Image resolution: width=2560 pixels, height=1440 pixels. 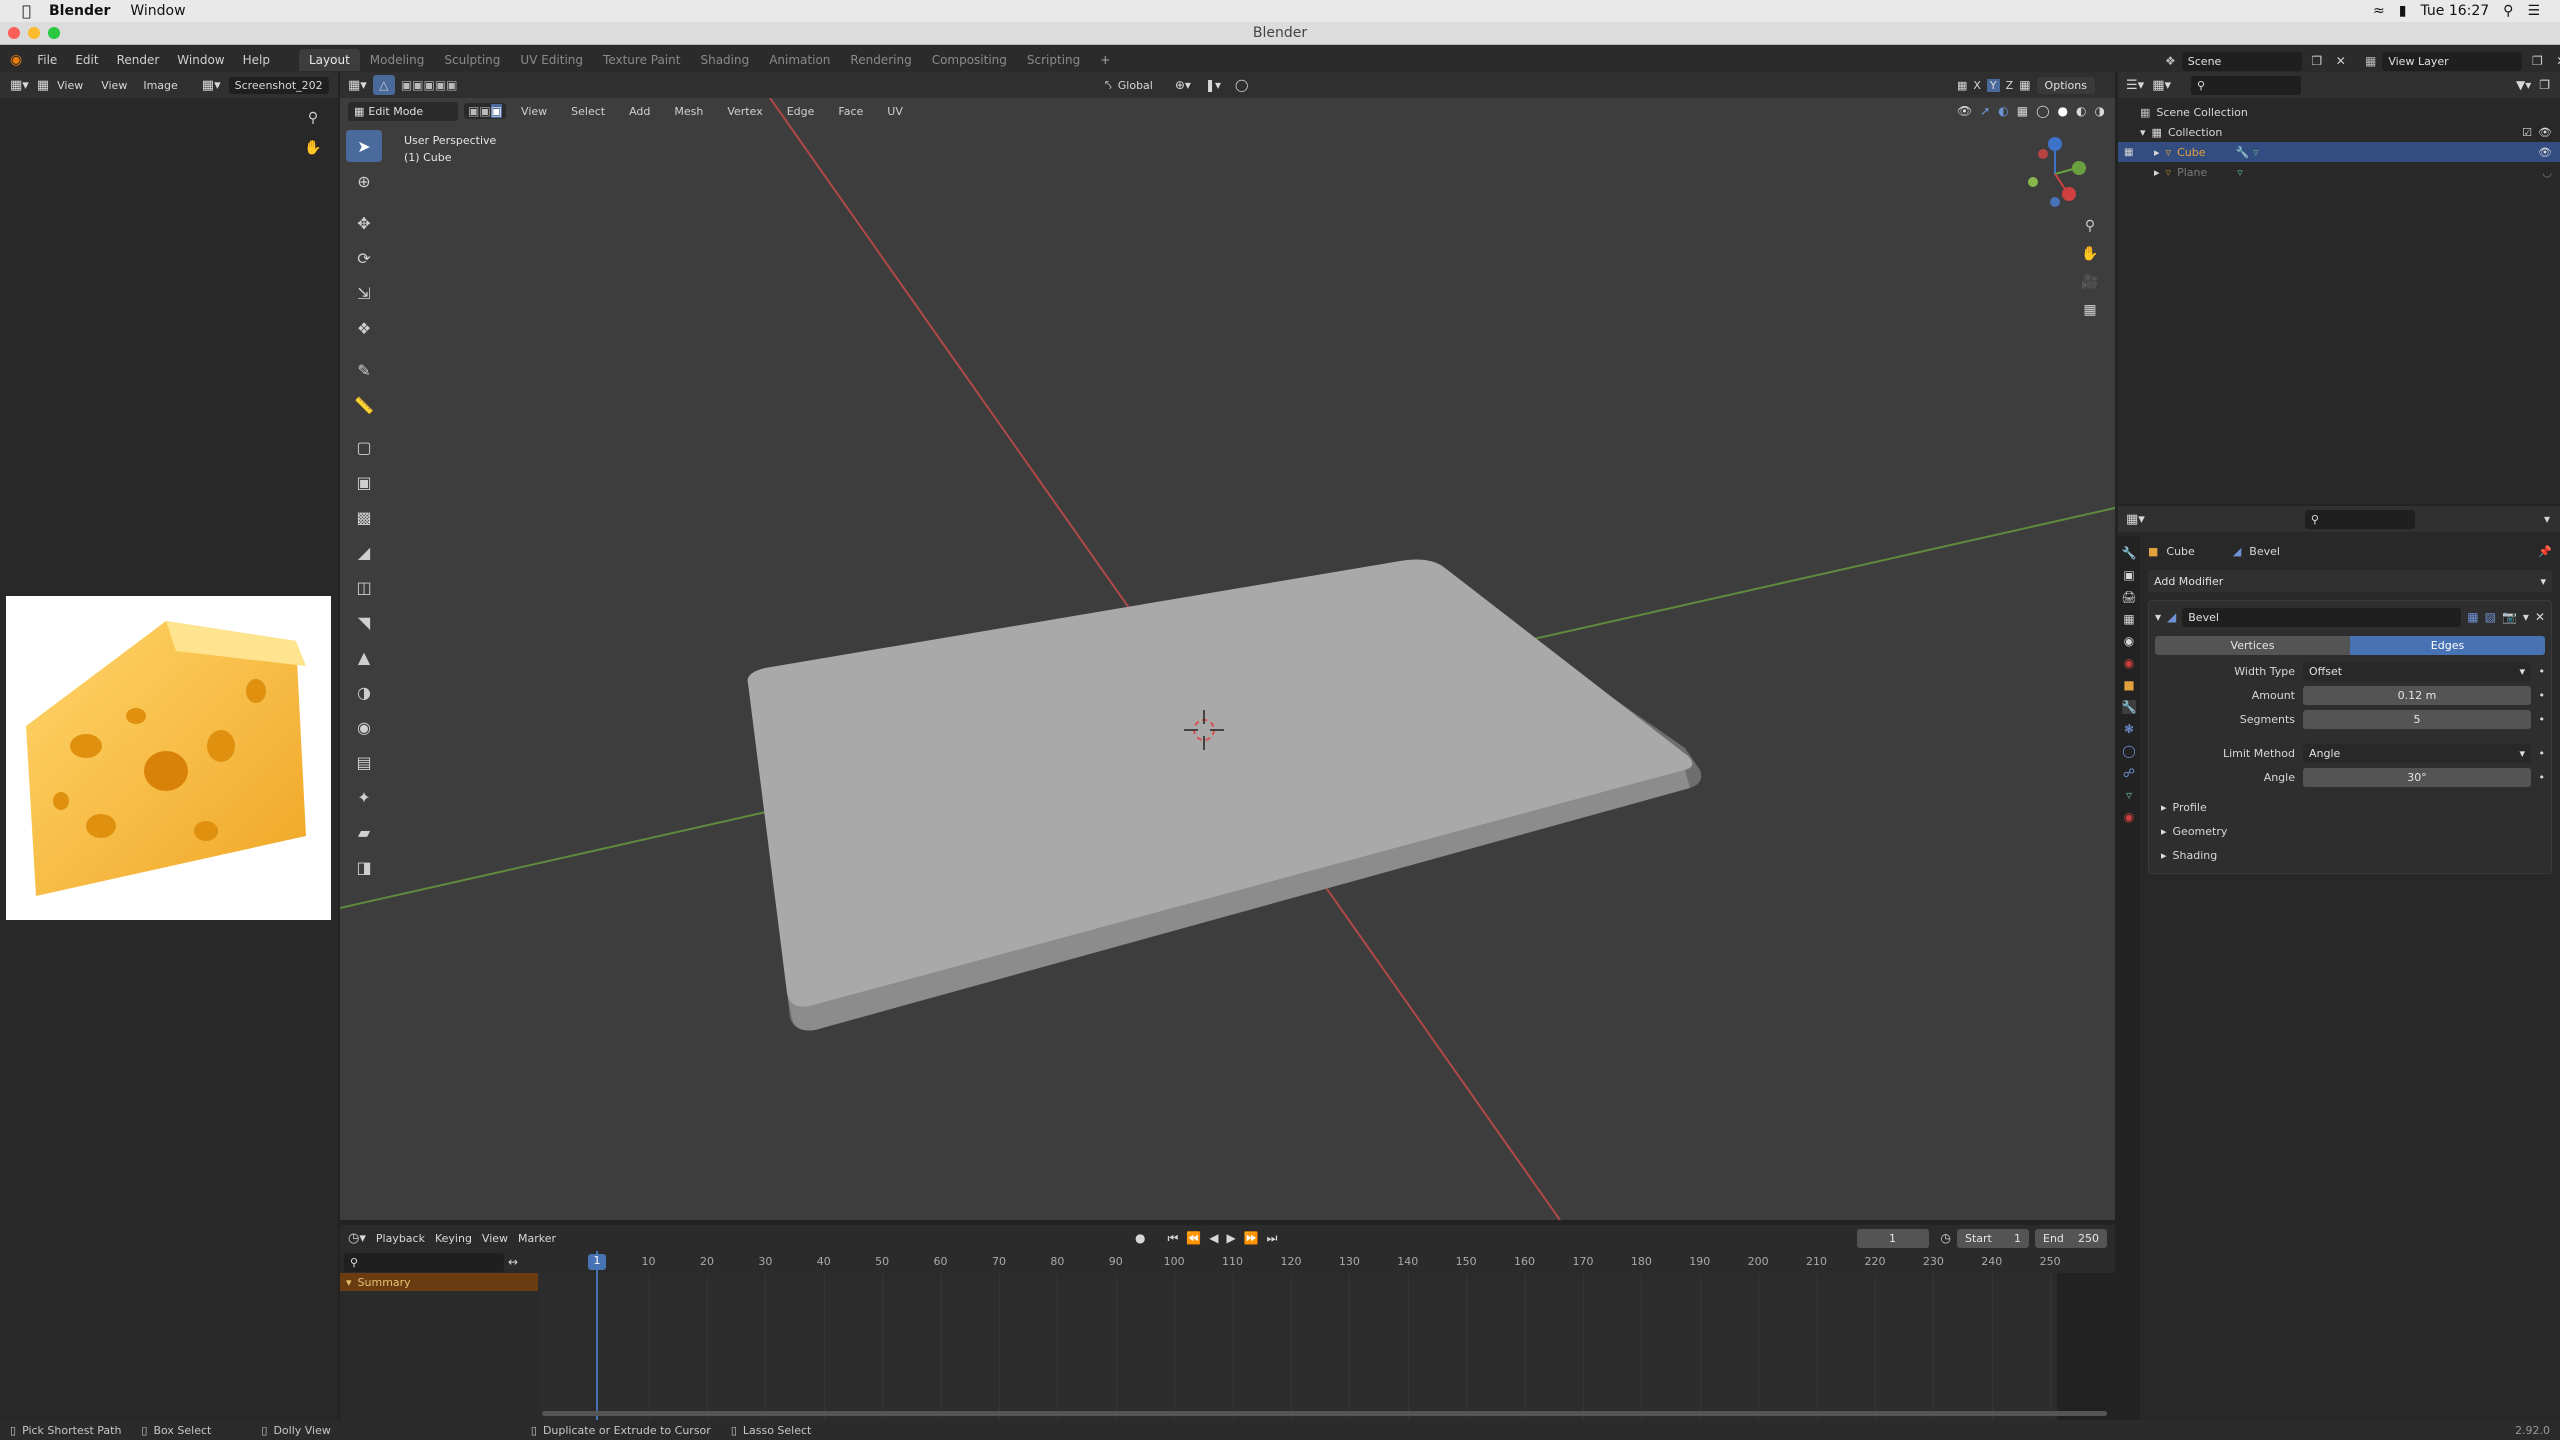 What do you see at coordinates (1213, 85) in the screenshot?
I see `snap-icon: ❚▾` at bounding box center [1213, 85].